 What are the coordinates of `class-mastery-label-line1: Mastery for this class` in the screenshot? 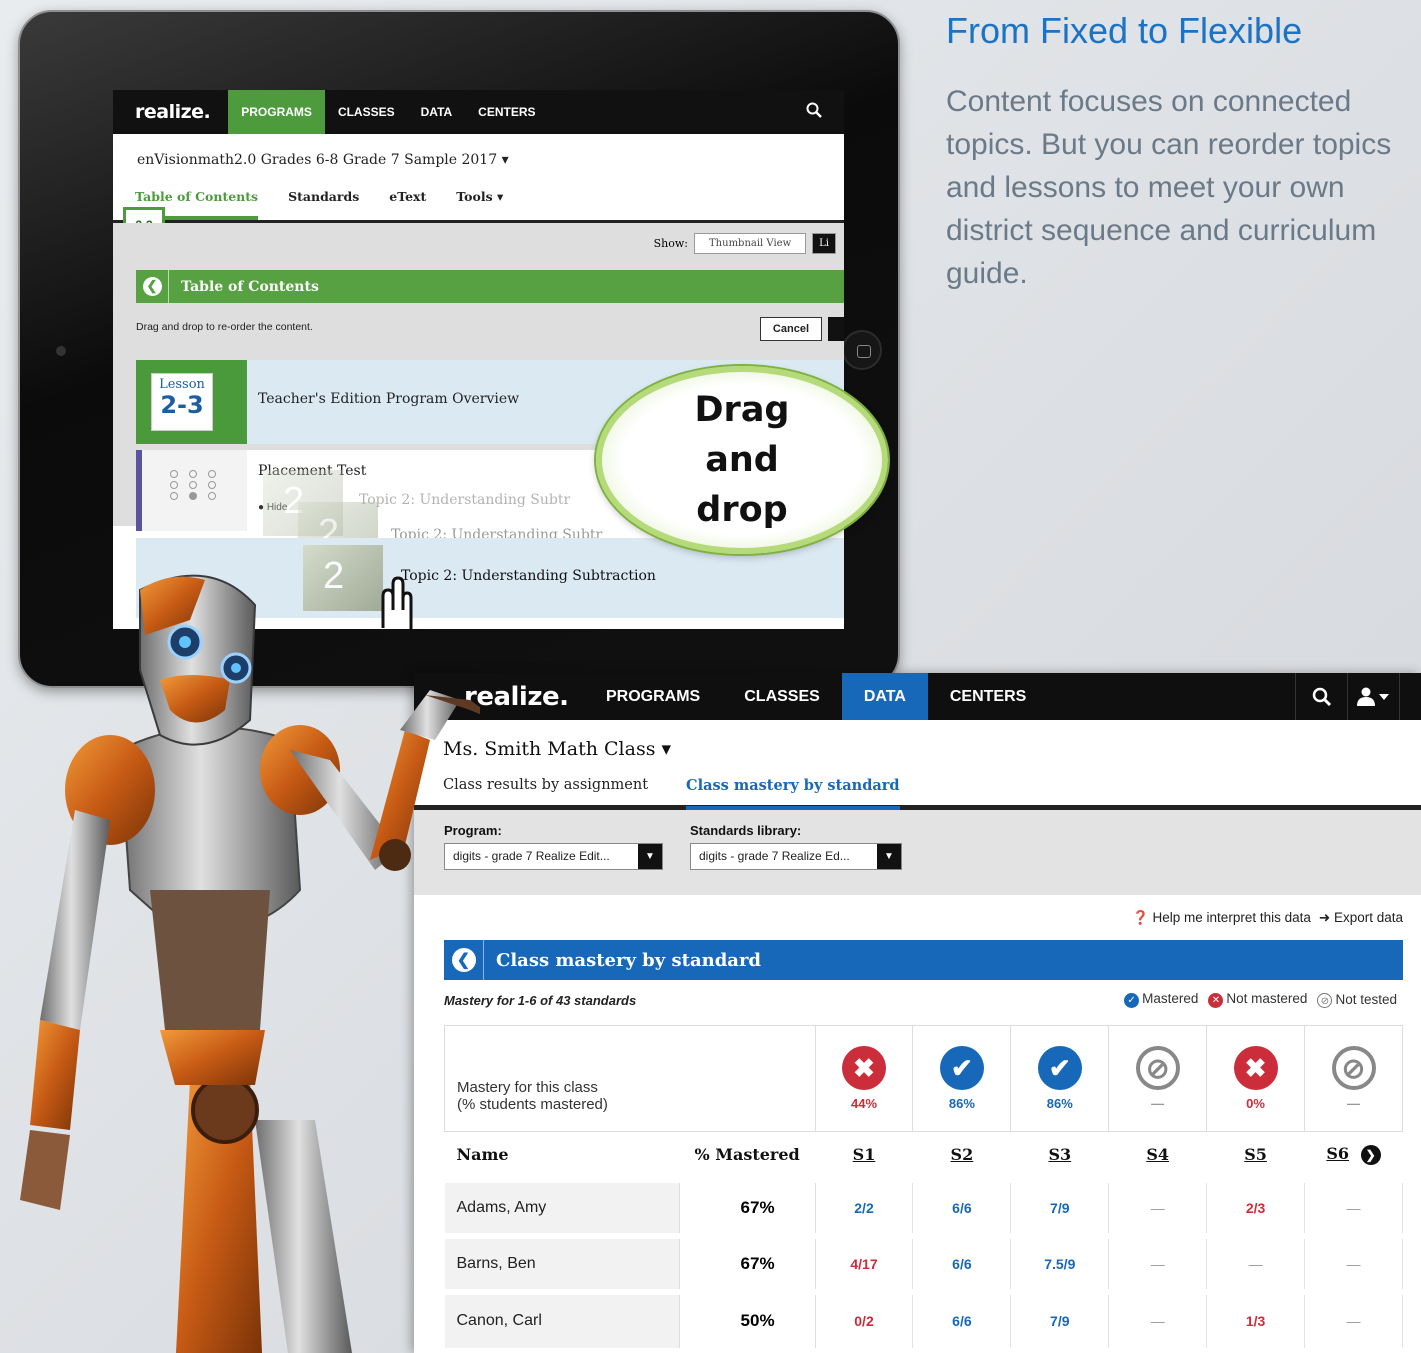 It's located at (527, 1087).